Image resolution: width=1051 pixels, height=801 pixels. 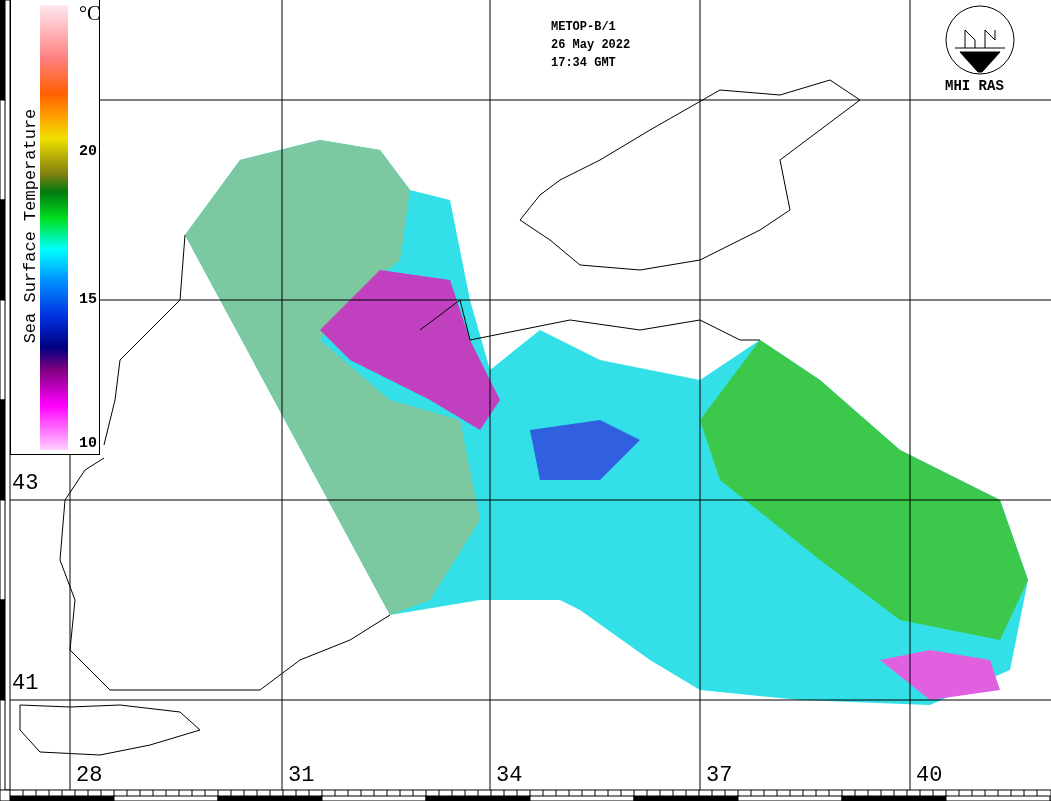 I want to click on longitude-label: 31, so click(x=301, y=776).